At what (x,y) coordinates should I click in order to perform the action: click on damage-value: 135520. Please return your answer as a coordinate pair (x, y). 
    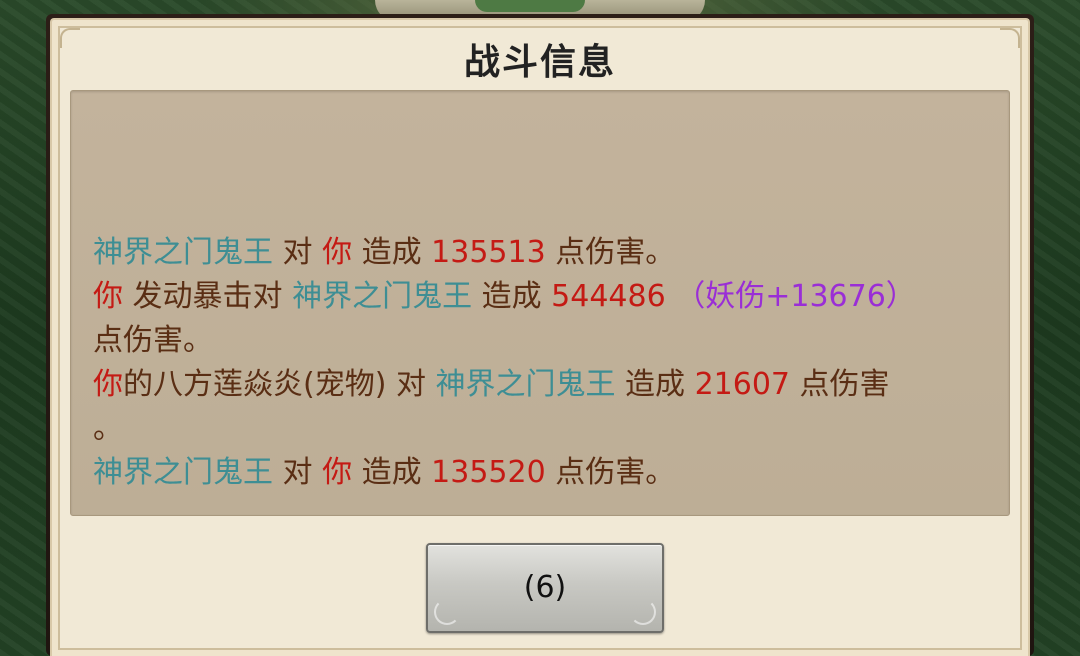
    Looking at the image, I should click on (488, 472).